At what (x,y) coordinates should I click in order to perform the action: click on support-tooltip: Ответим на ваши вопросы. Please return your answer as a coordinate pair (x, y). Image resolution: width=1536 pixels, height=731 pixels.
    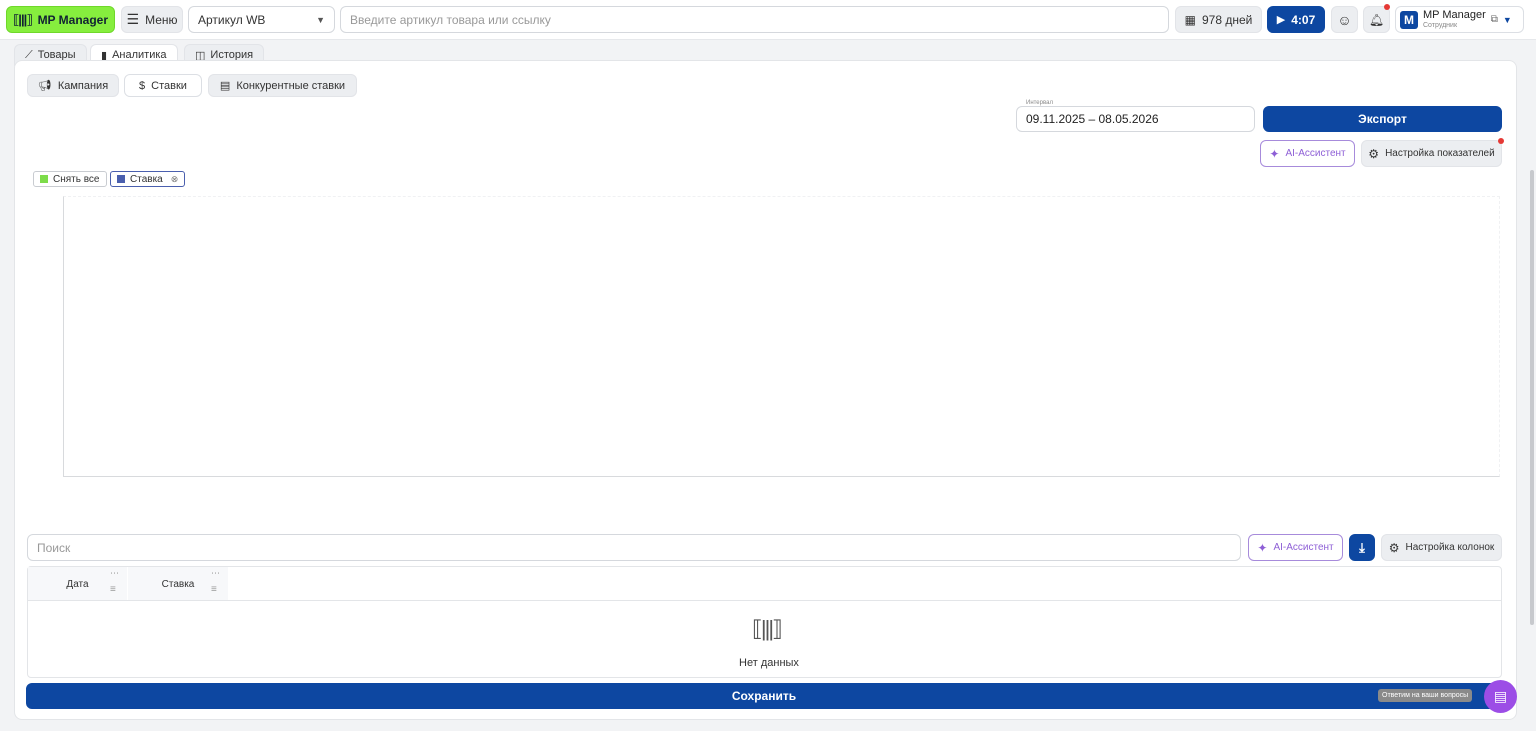
    Looking at the image, I should click on (1425, 695).